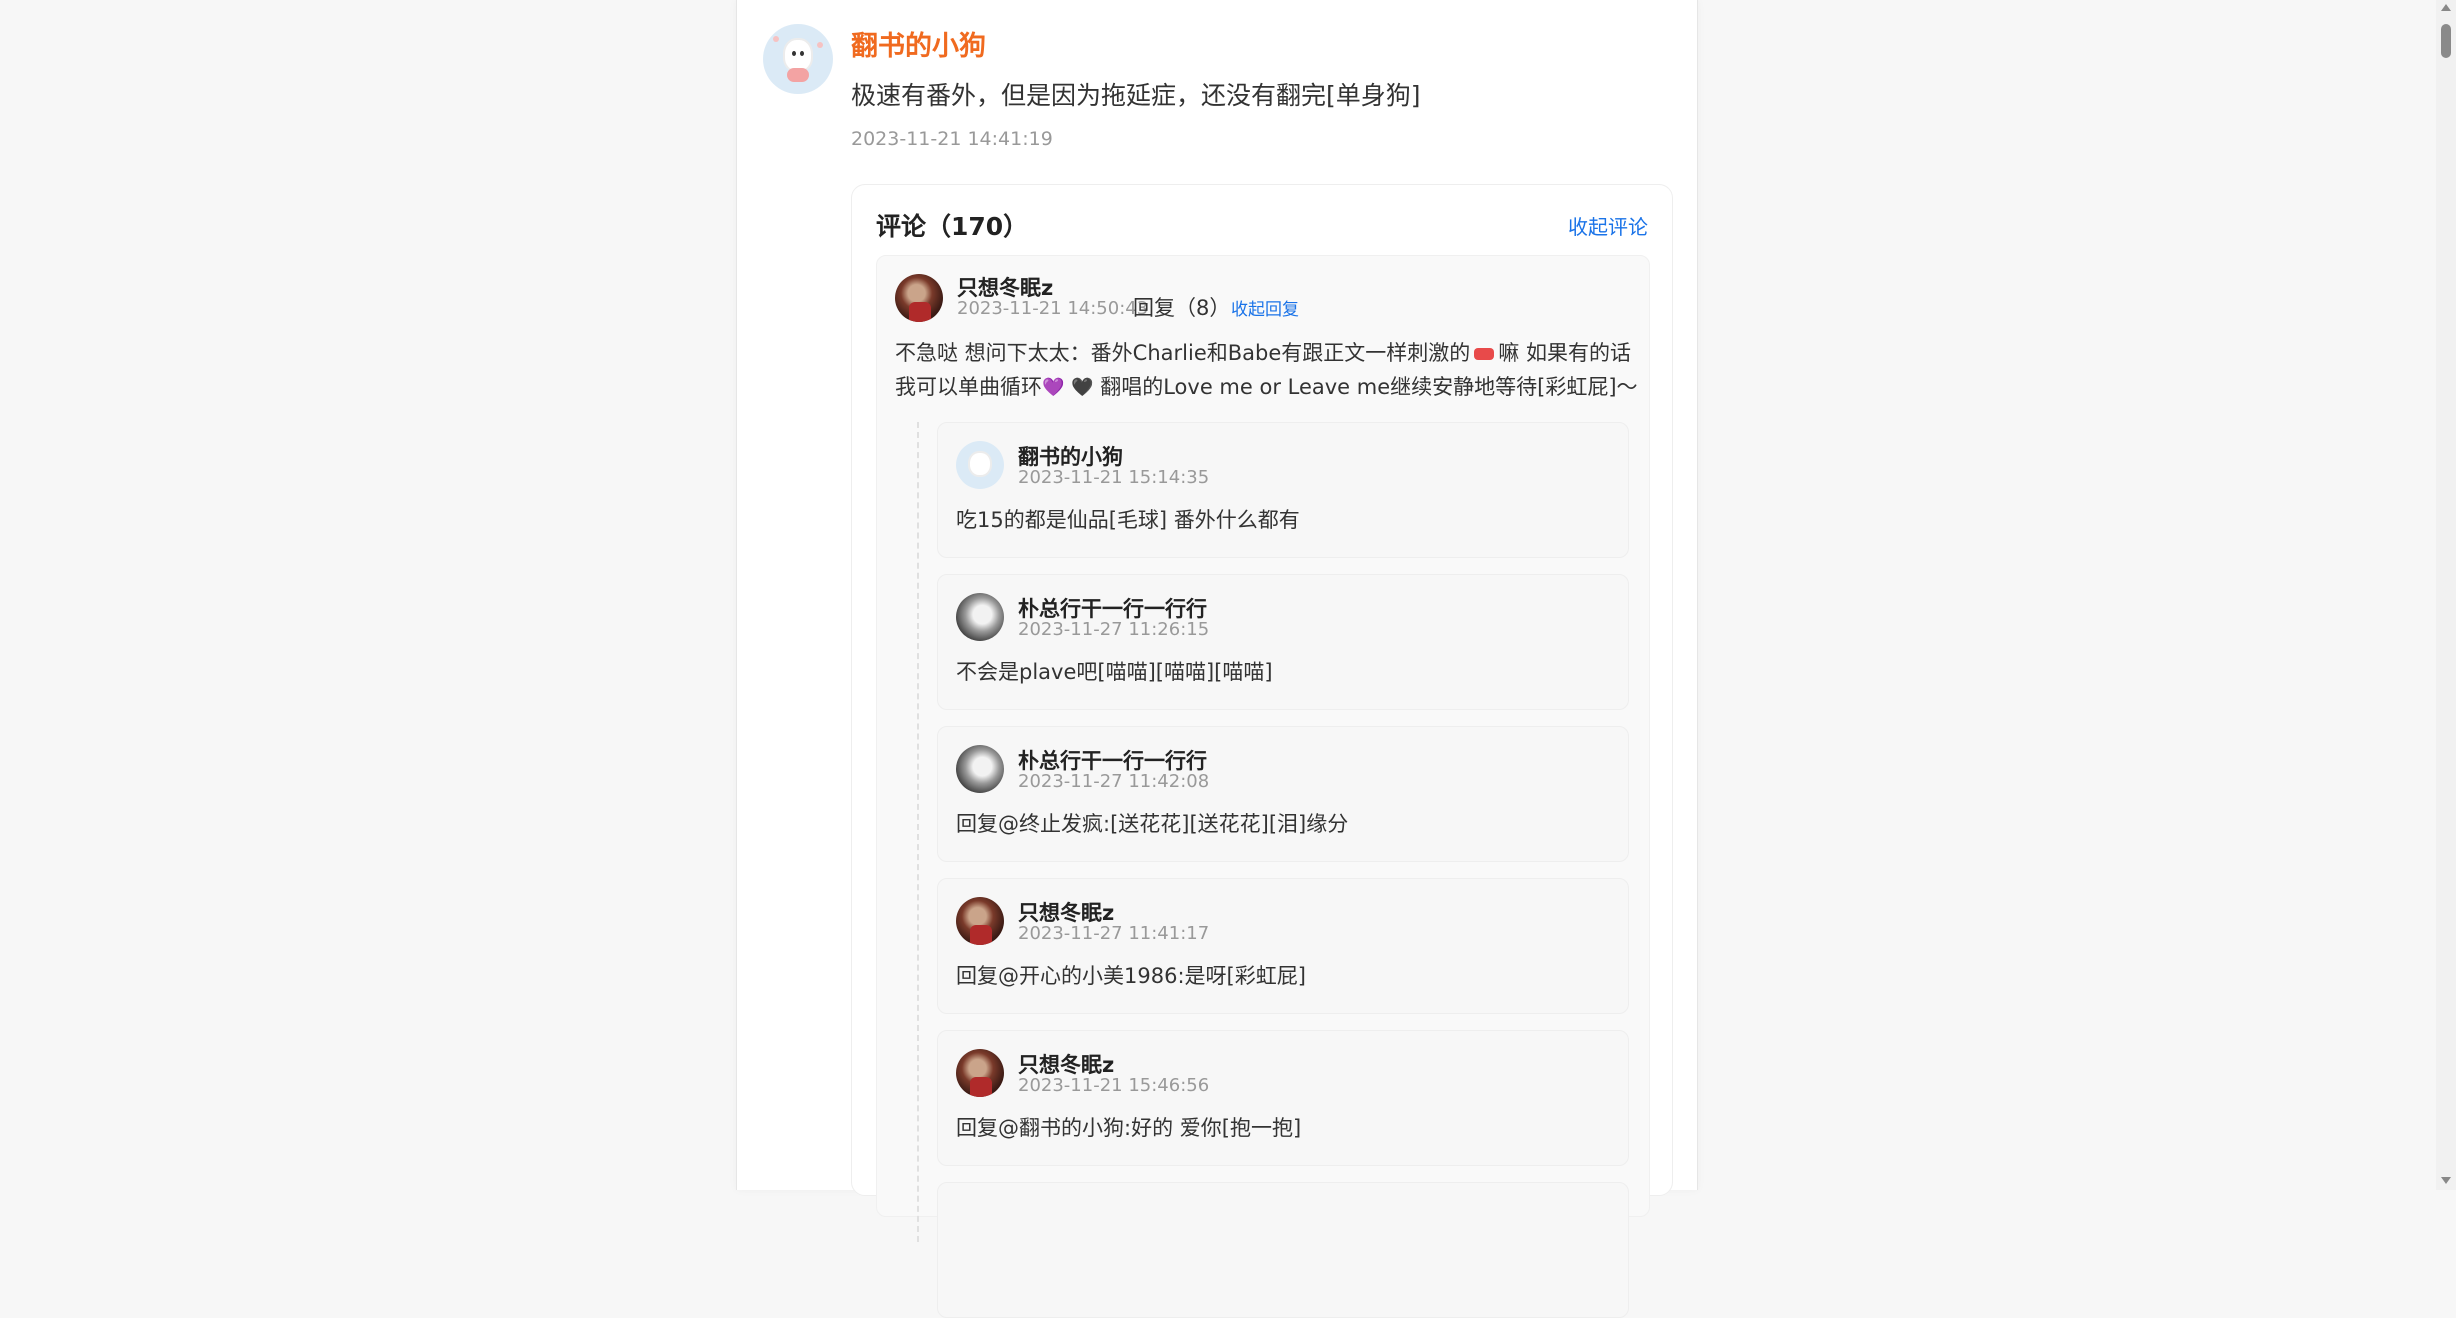 The width and height of the screenshot is (2456, 1318). I want to click on heart-icon, so click(798, 75).